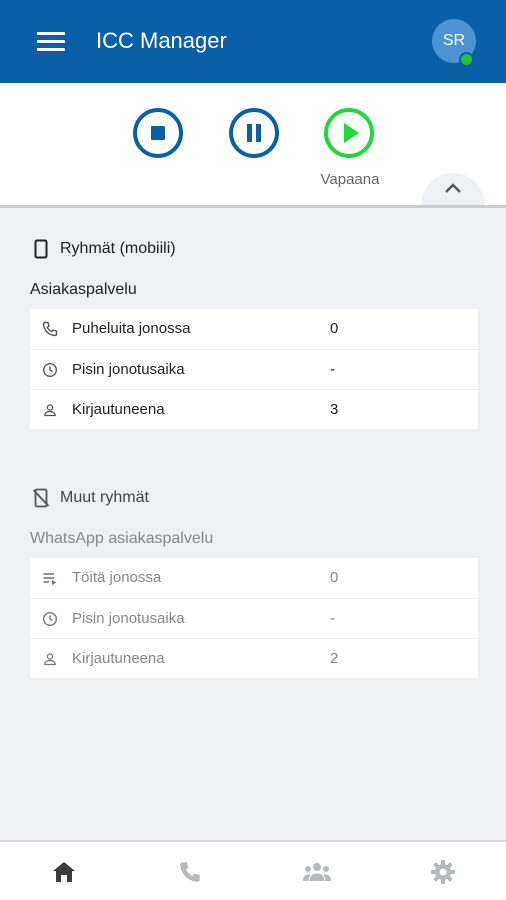  Describe the element at coordinates (83, 289) in the screenshot. I see `group-name: Asiakaspalvelu` at that location.